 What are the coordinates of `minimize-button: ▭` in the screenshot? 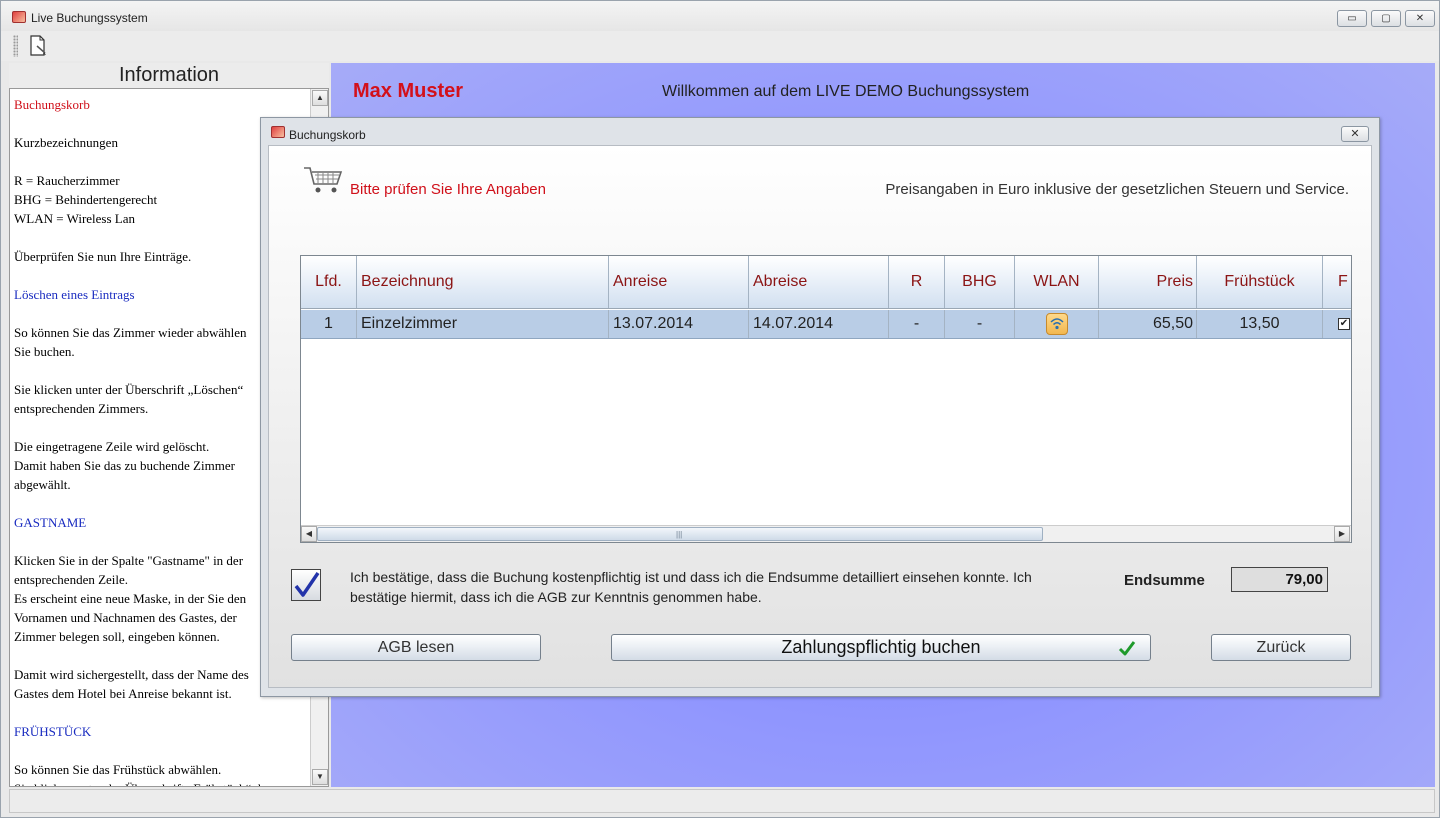 It's located at (1352, 18).